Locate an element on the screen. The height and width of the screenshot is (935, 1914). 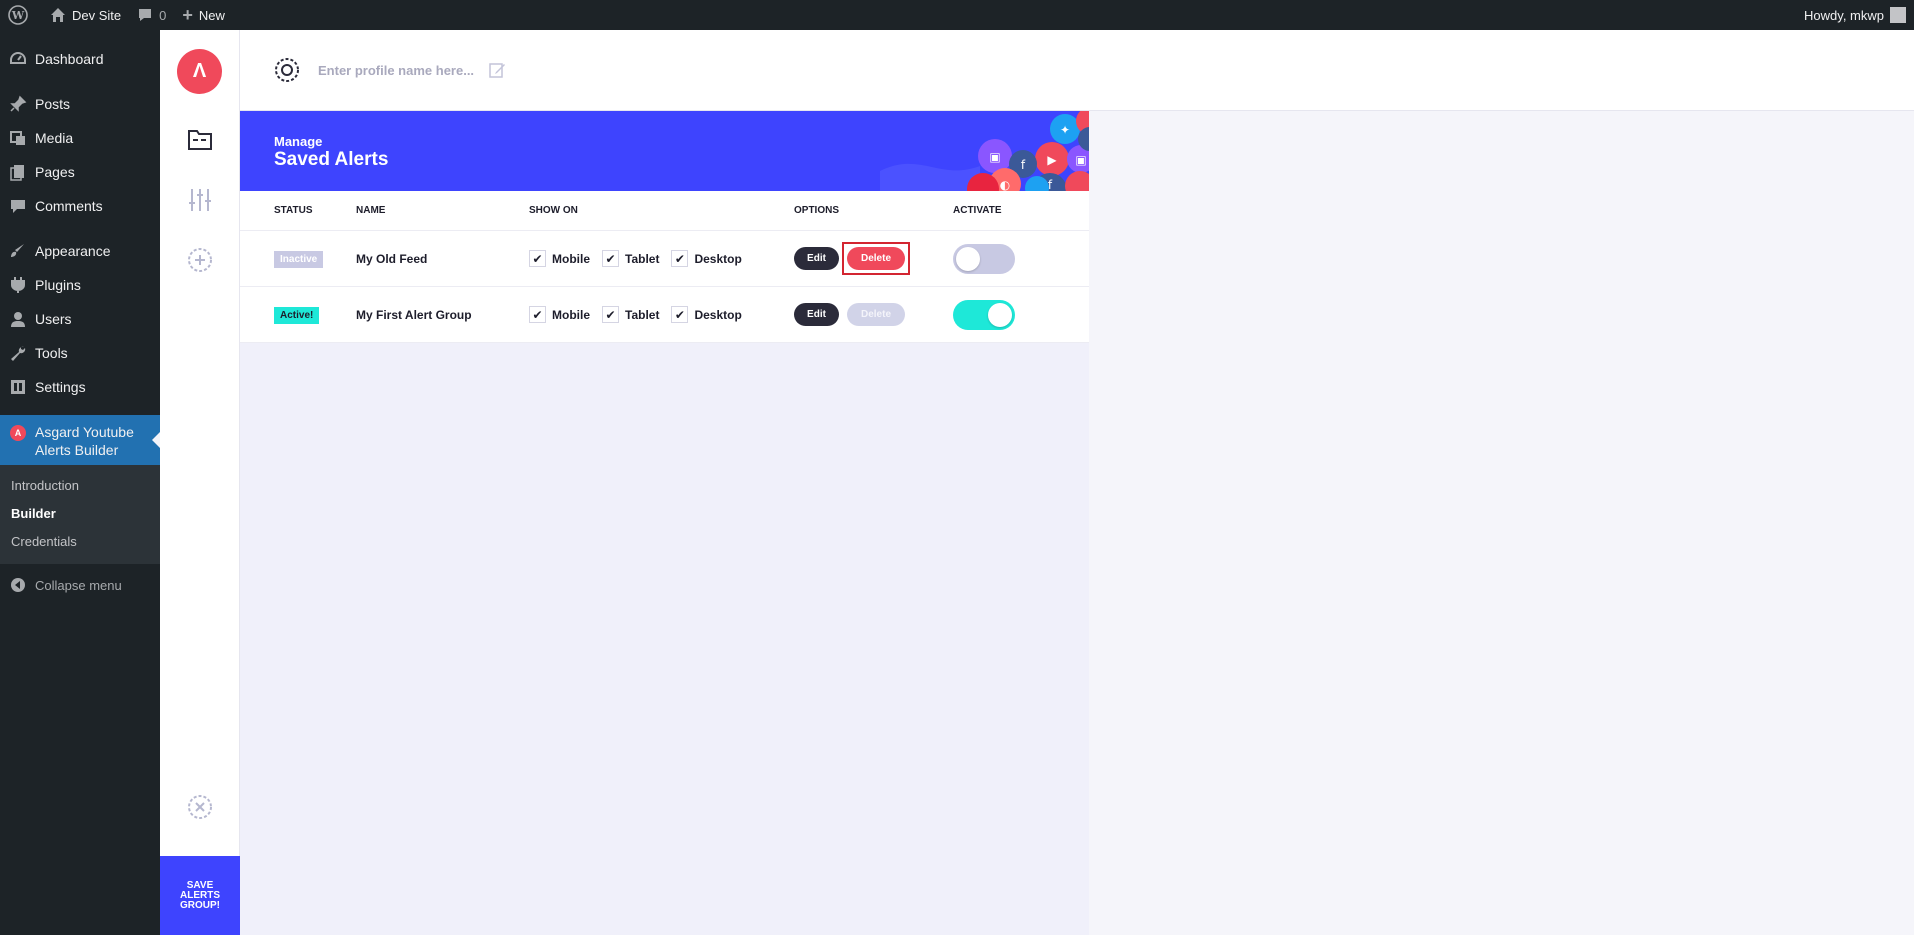
collapse-icon is located at coordinates (18, 585).